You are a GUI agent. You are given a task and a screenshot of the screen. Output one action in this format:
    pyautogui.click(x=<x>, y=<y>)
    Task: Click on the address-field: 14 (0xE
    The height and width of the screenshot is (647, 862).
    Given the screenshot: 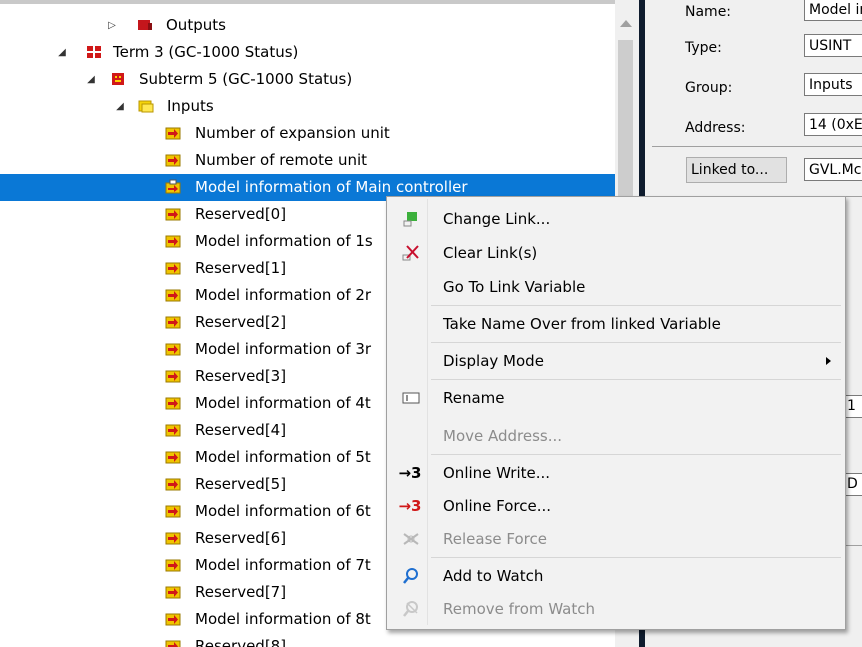 What is the action you would take?
    pyautogui.click(x=833, y=124)
    